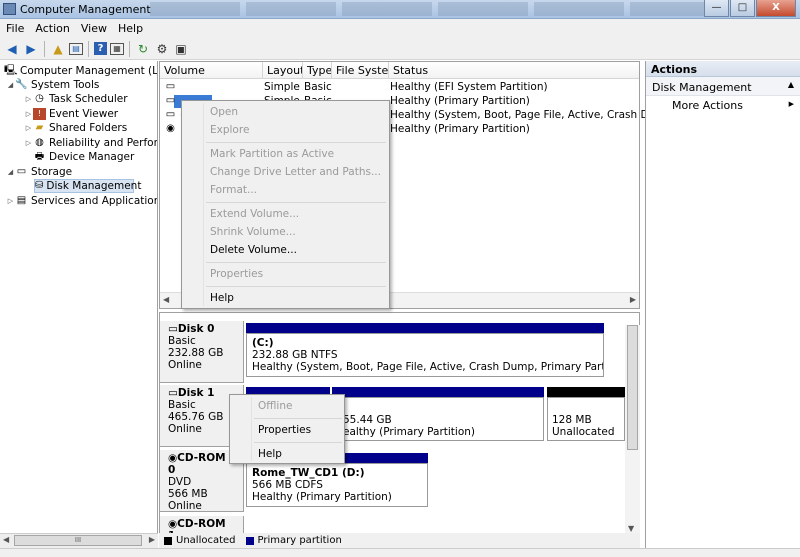 The width and height of the screenshot is (800, 557). I want to click on menu-item-explore: Explore, so click(229, 130).